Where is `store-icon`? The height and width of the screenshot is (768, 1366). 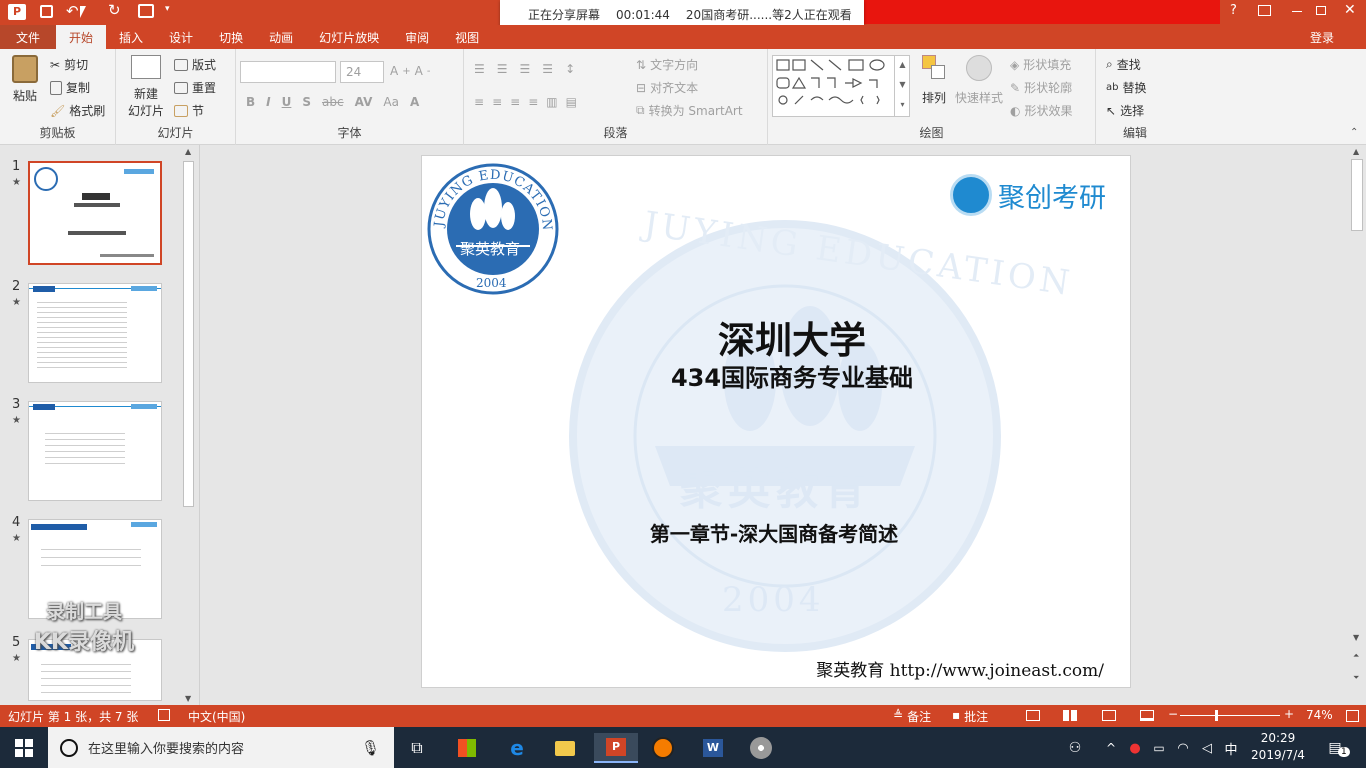 store-icon is located at coordinates (467, 748).